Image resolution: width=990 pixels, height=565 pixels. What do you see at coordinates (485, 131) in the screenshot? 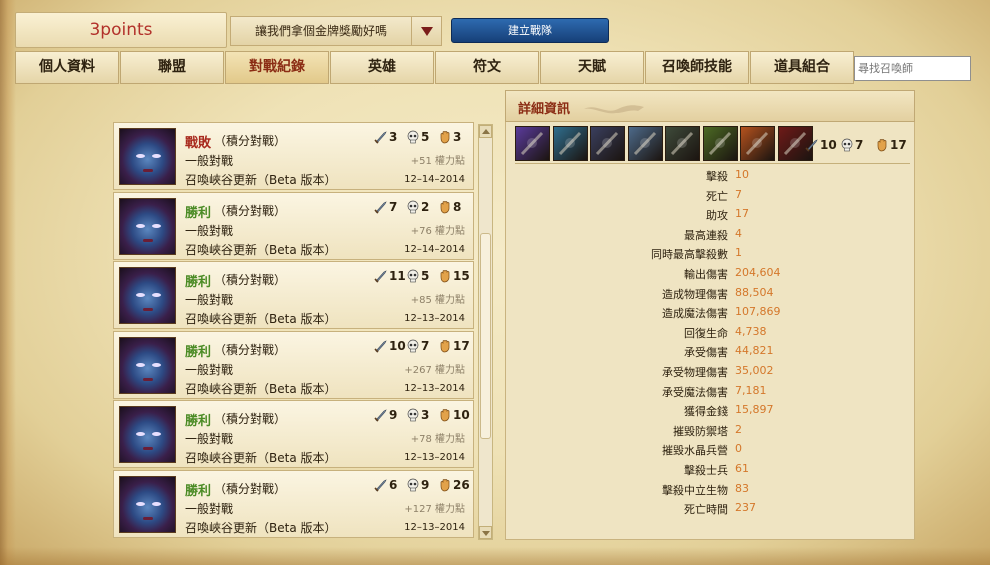
I see `scroll-up-button` at bounding box center [485, 131].